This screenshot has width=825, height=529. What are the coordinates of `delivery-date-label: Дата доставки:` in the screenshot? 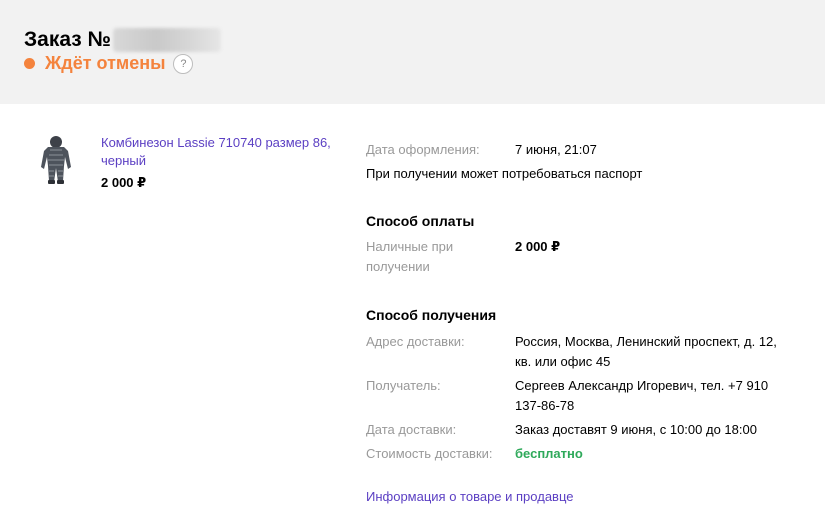 It's located at (411, 429).